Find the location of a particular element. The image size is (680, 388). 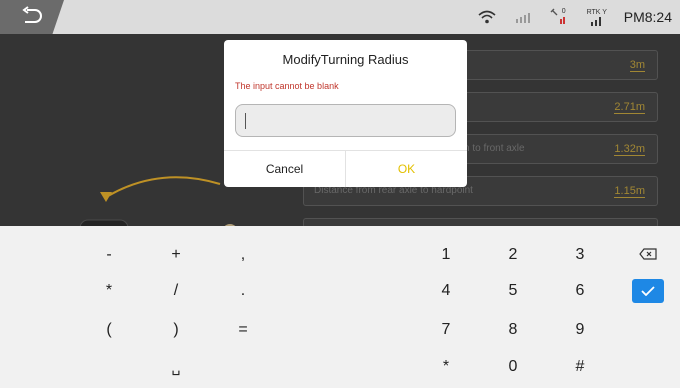

satellite-count: 0 is located at coordinates (563, 11).